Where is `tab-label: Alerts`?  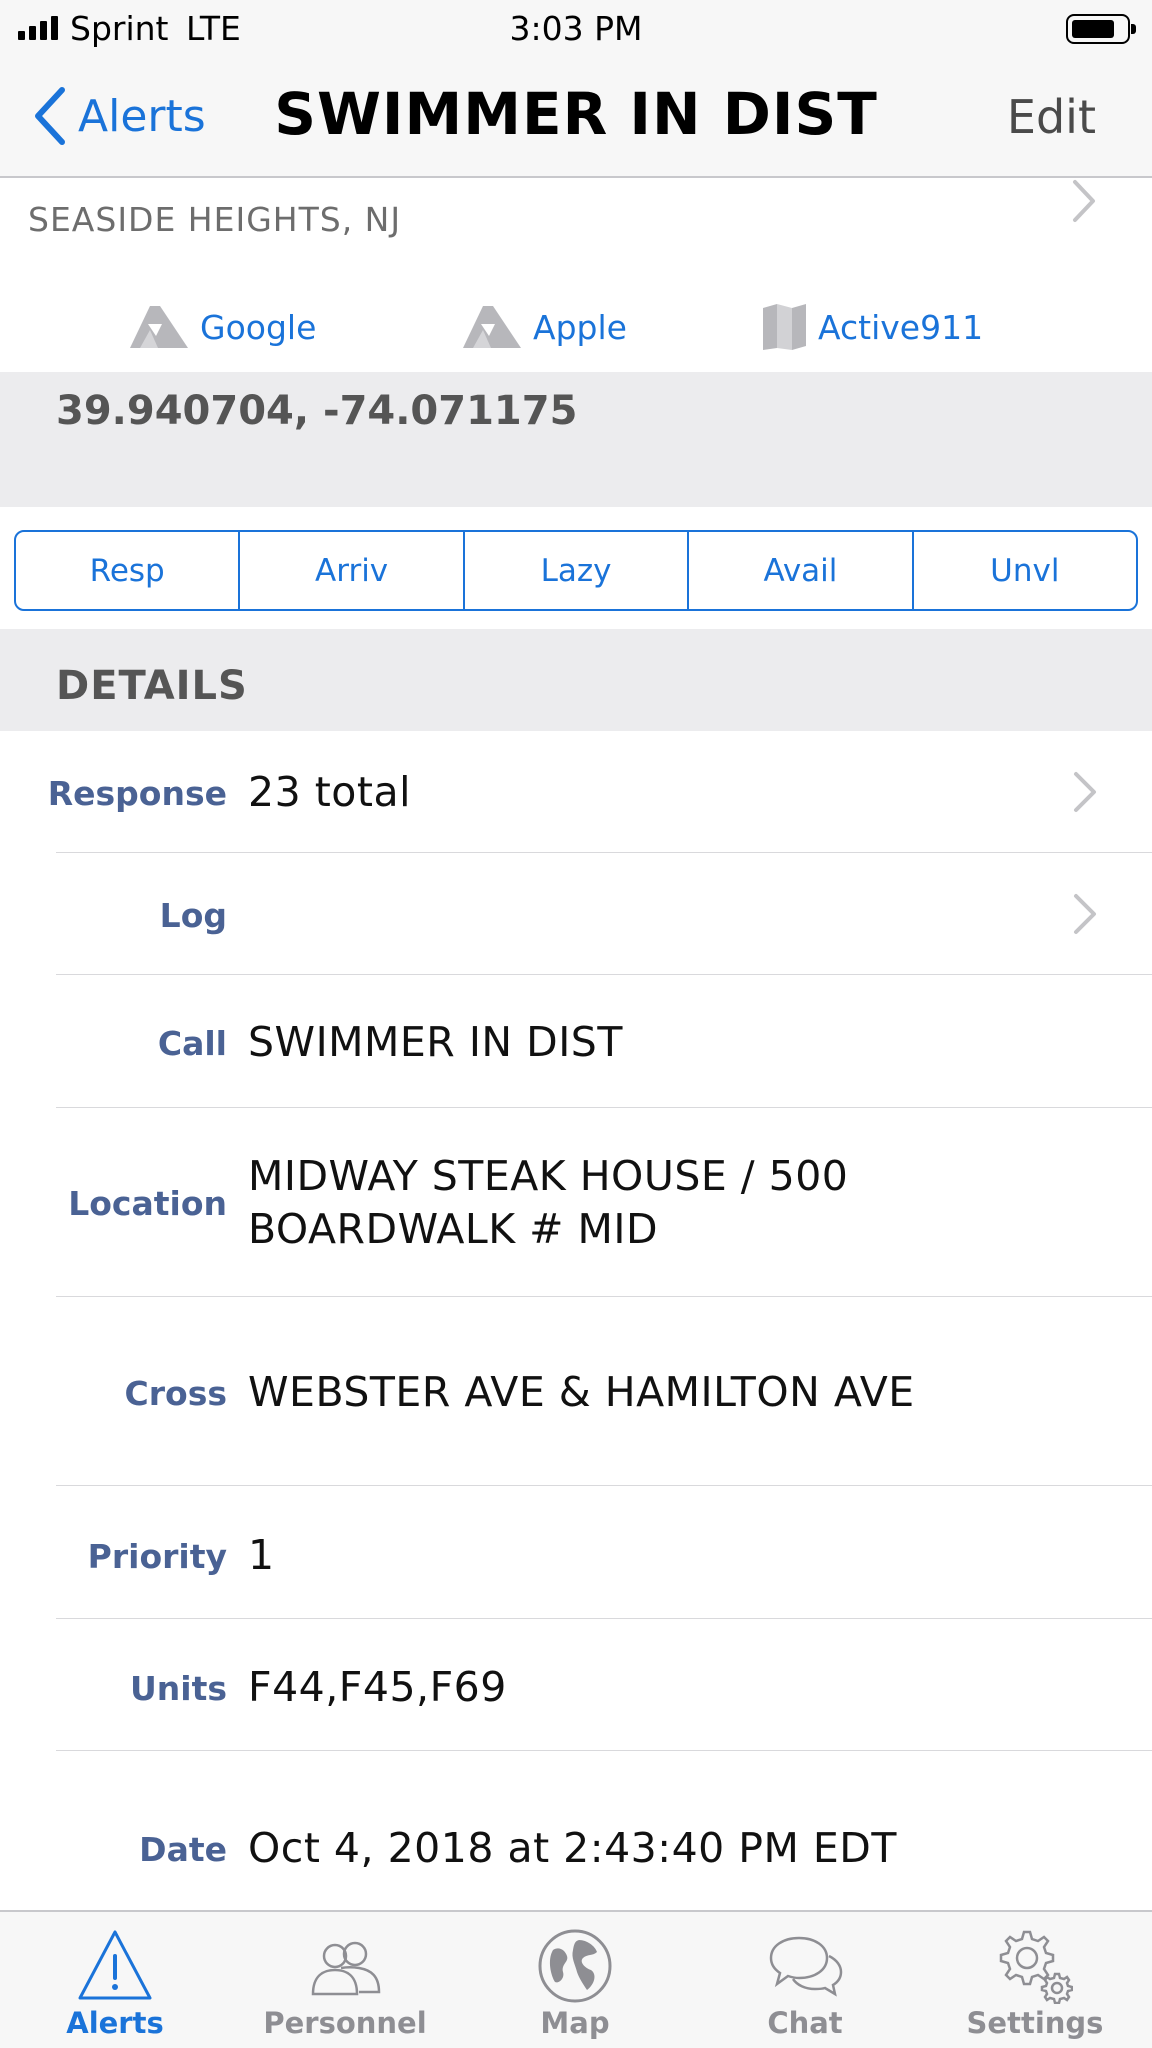
tab-label: Alerts is located at coordinates (115, 2023).